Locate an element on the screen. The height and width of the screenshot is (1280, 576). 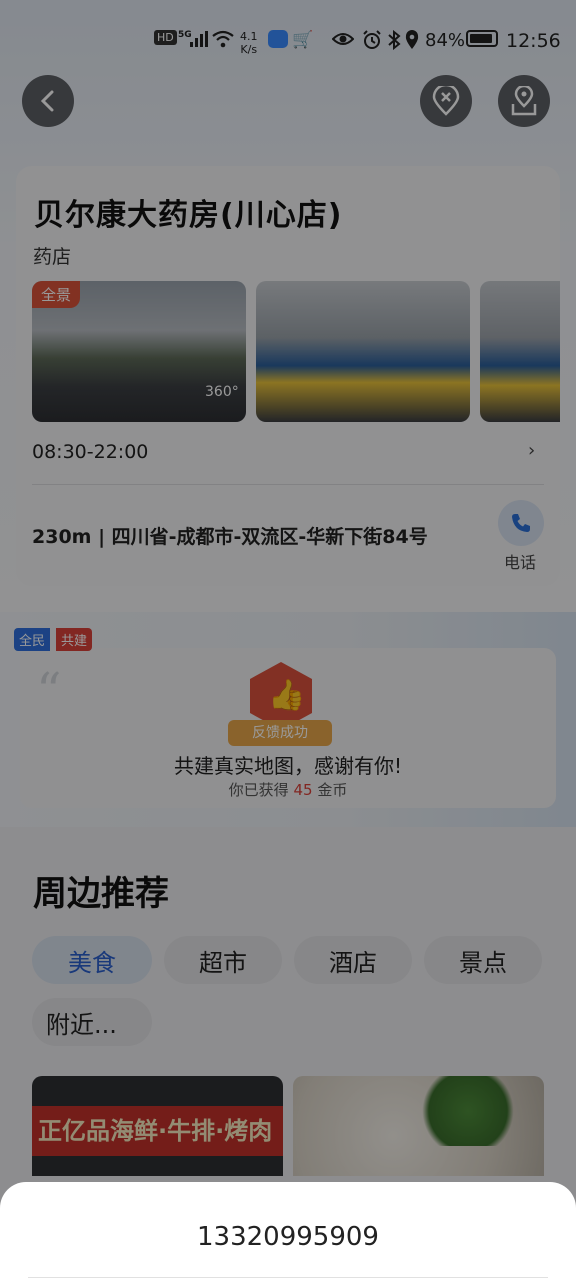
restaurant-sign: 正亿品海鲜·牛排·烤肉 is located at coordinates (157, 1131).